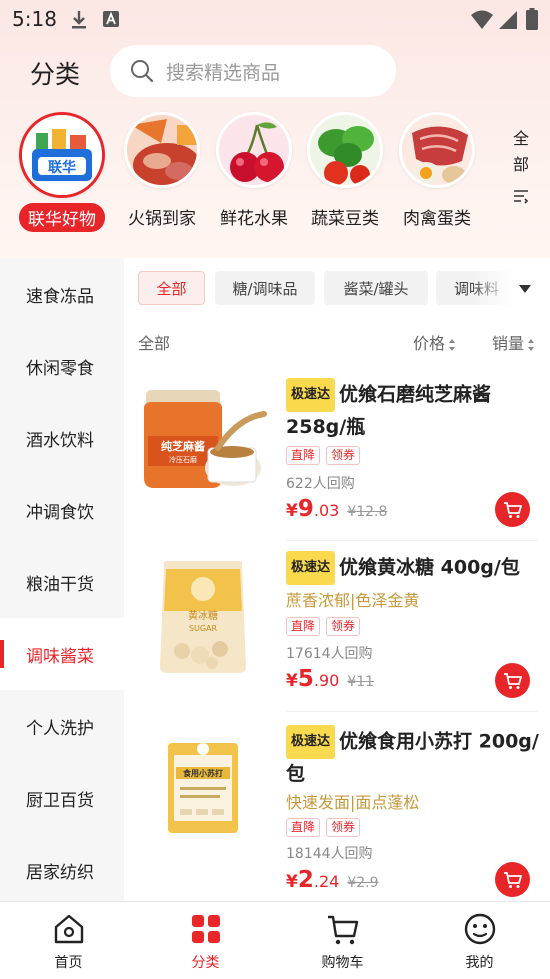 The height and width of the screenshot is (979, 550). What do you see at coordinates (62, 155) in the screenshot?
I see `lianhua-basket-image: 联华` at bounding box center [62, 155].